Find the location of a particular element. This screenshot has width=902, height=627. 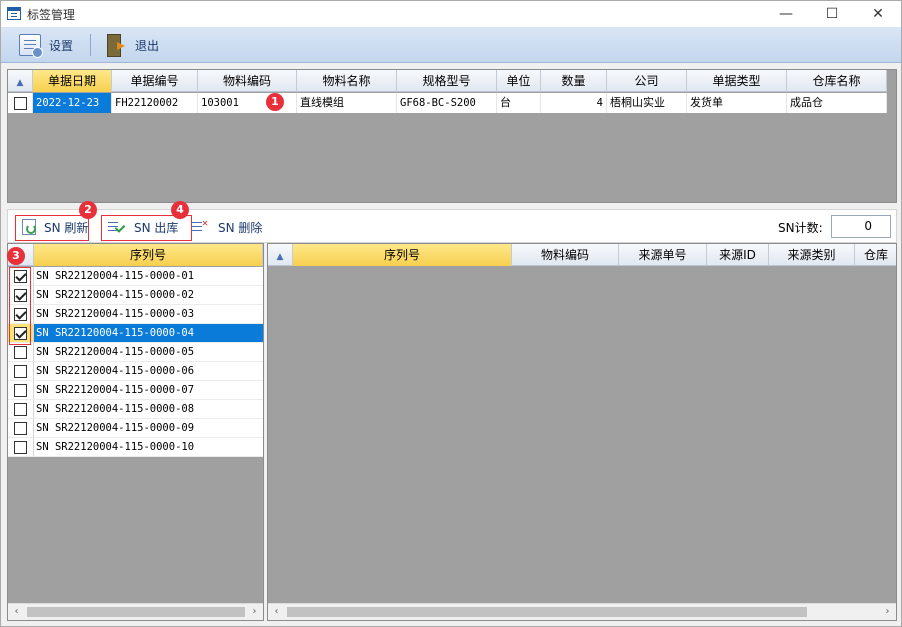

serial-number: SN SR22120004-115-0000-04 is located at coordinates (148, 333).